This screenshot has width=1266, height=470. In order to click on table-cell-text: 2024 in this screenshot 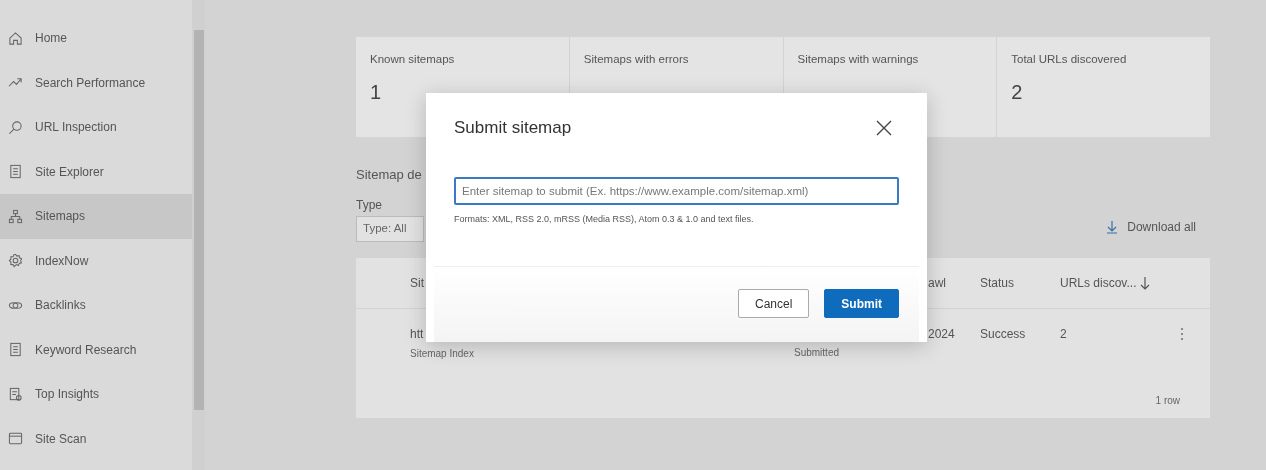, I will do `click(942, 334)`.